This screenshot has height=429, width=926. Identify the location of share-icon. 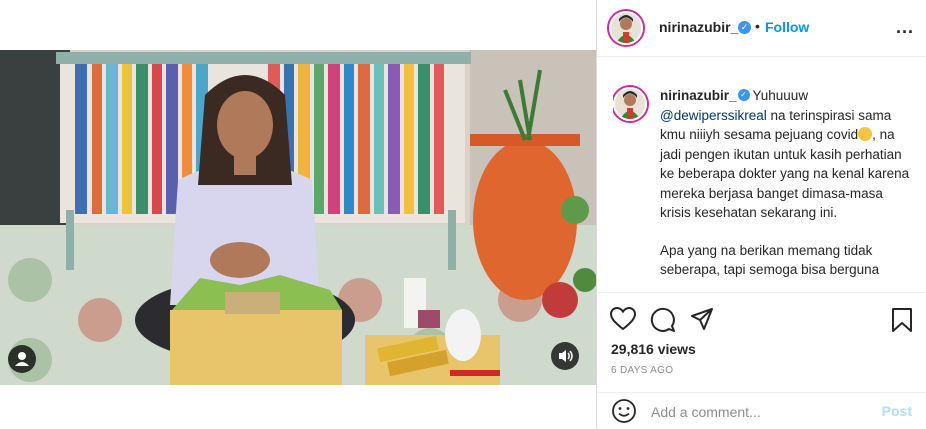
(702, 319).